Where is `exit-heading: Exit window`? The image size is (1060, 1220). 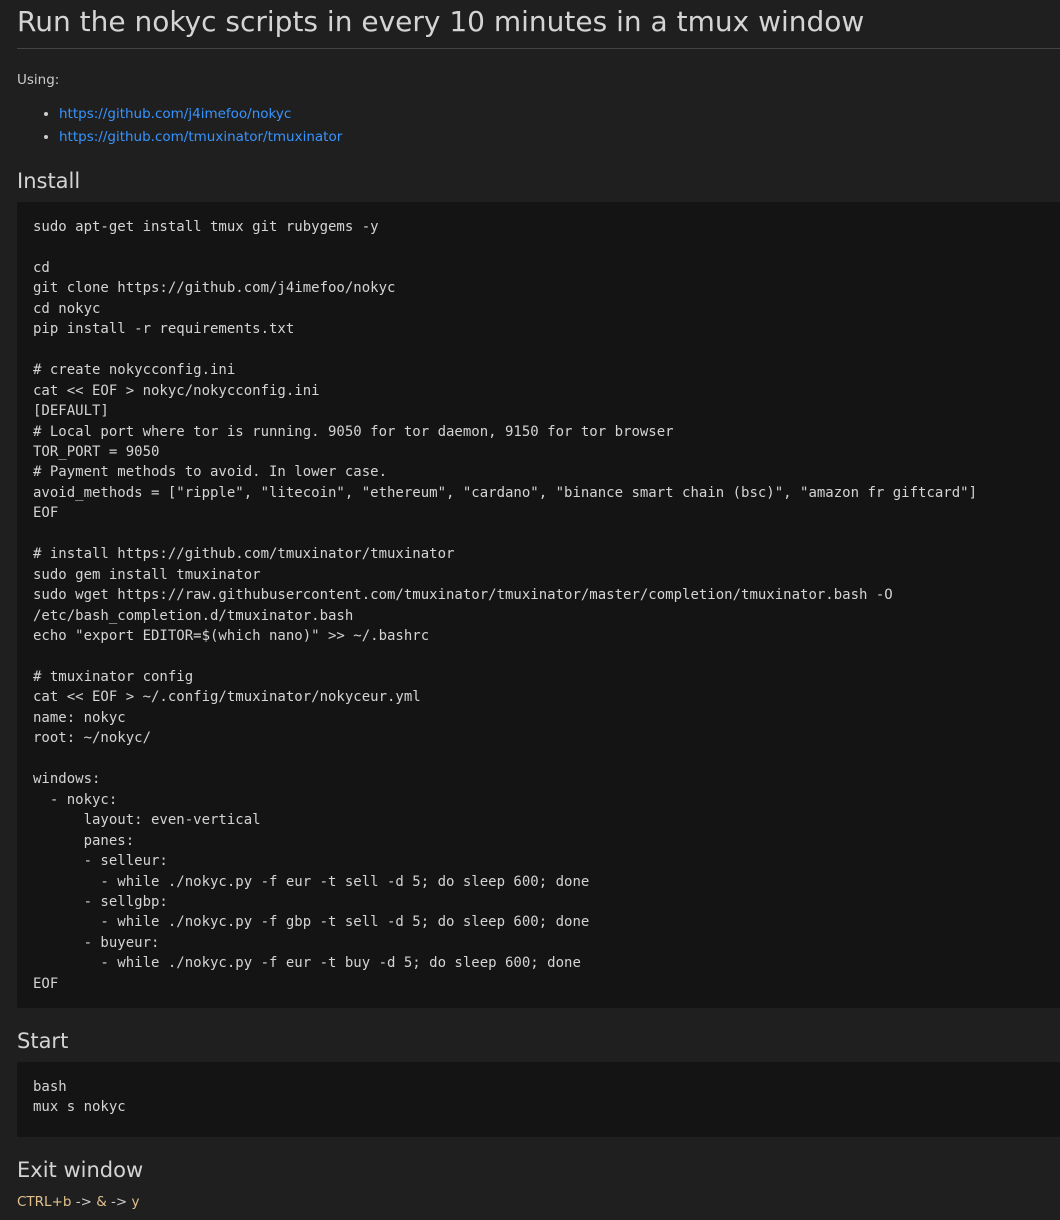 exit-heading: Exit window is located at coordinates (80, 1170).